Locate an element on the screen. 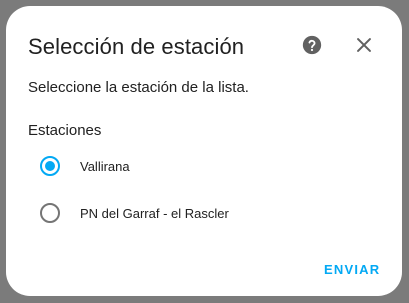 The width and height of the screenshot is (409, 303). help-button is located at coordinates (312, 45).